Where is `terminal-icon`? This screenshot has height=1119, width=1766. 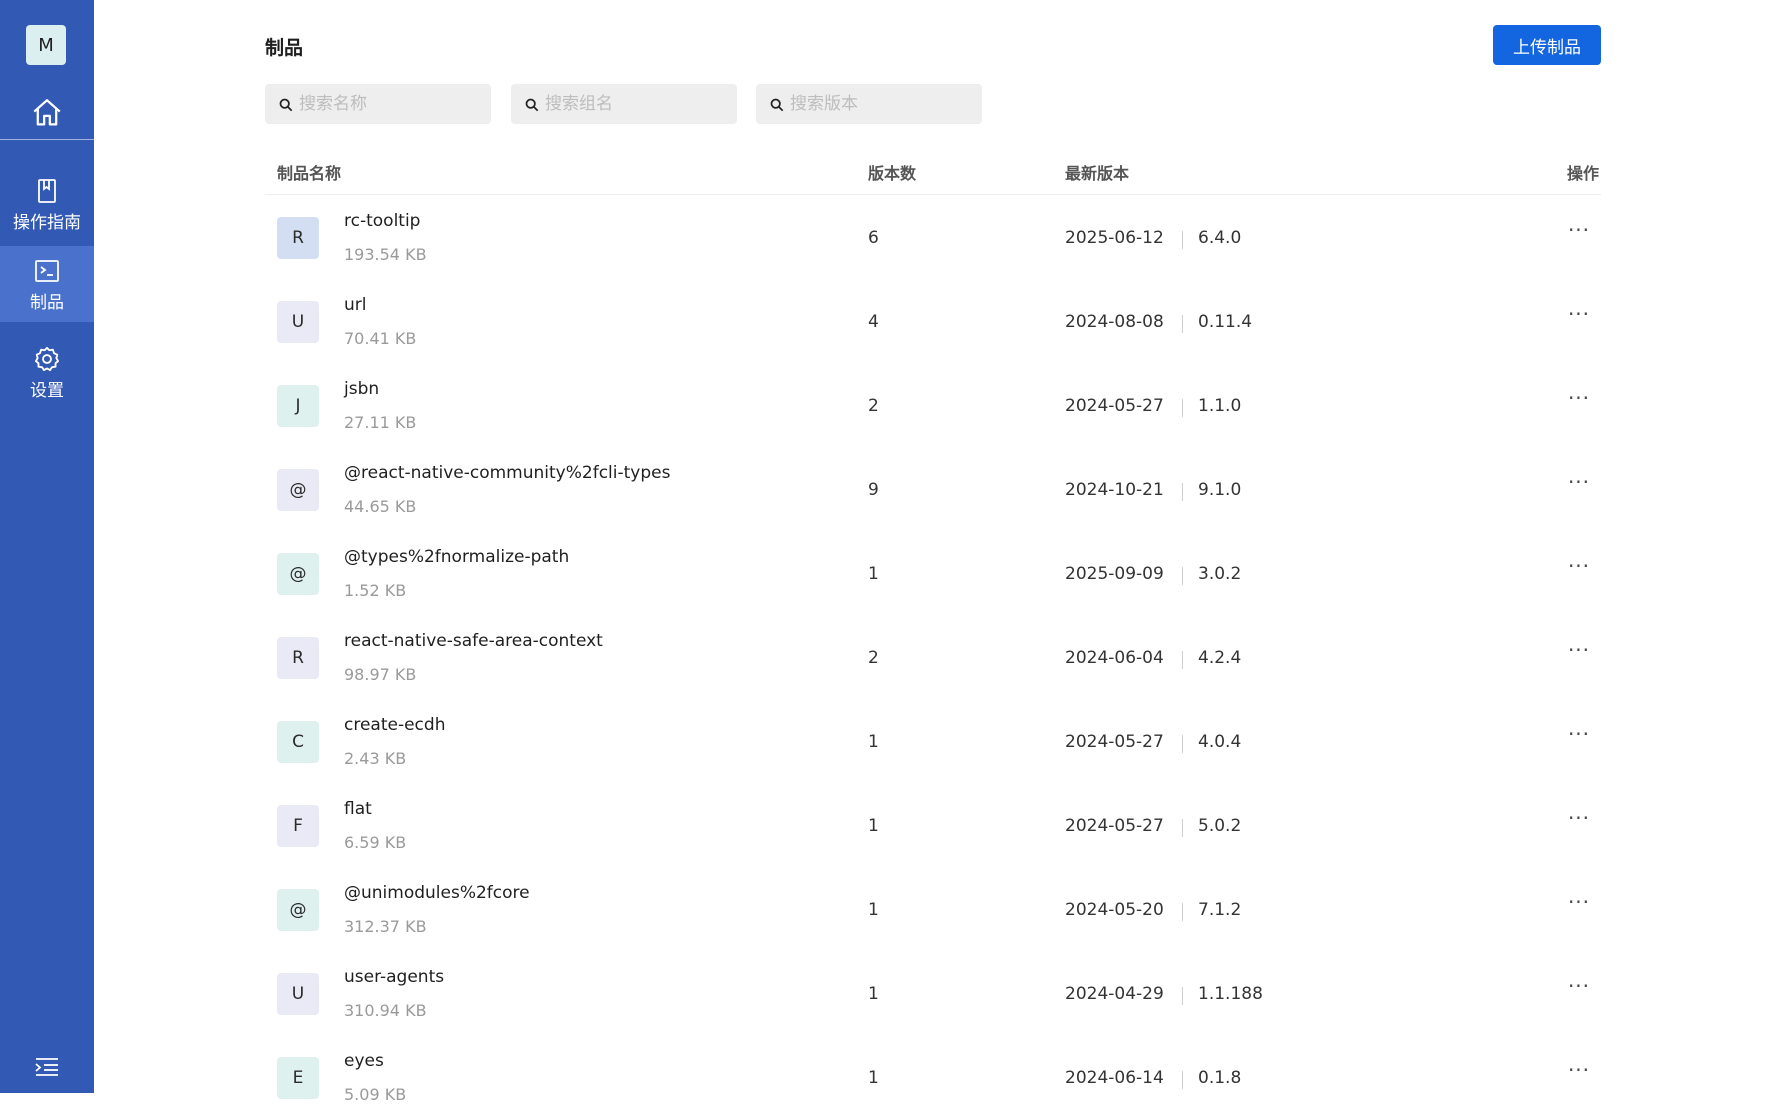 terminal-icon is located at coordinates (47, 271).